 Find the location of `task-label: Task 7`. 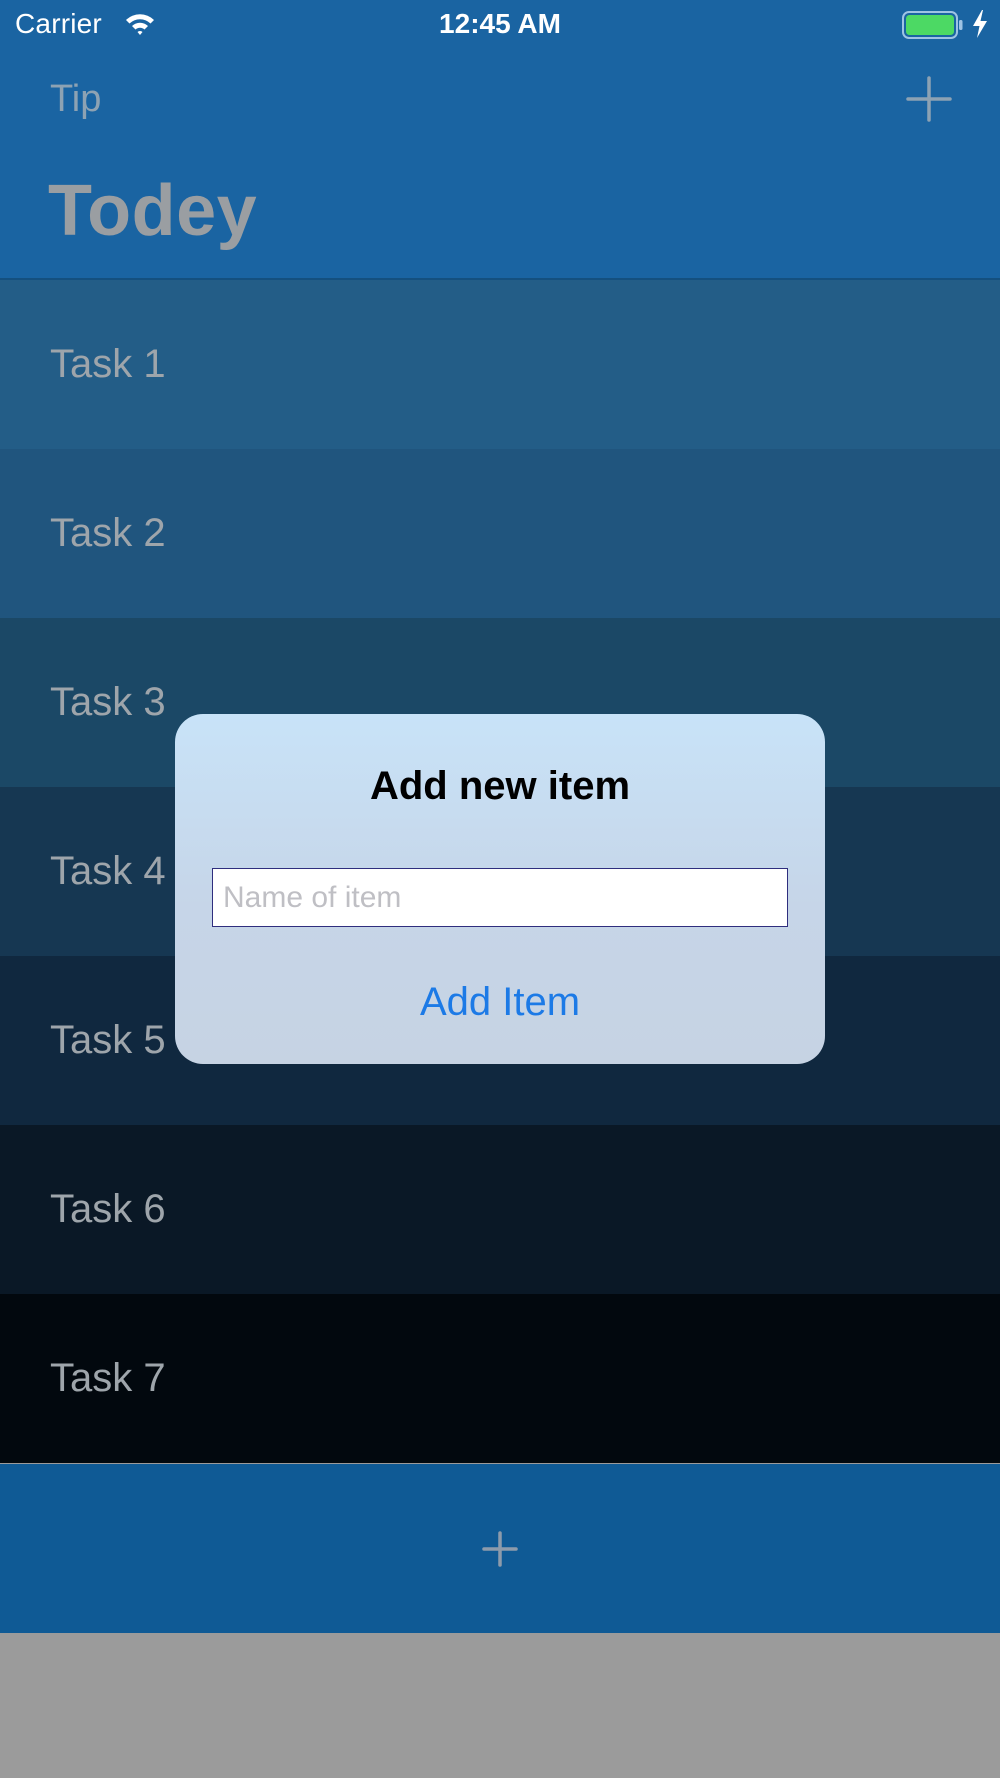

task-label: Task 7 is located at coordinates (108, 1378).